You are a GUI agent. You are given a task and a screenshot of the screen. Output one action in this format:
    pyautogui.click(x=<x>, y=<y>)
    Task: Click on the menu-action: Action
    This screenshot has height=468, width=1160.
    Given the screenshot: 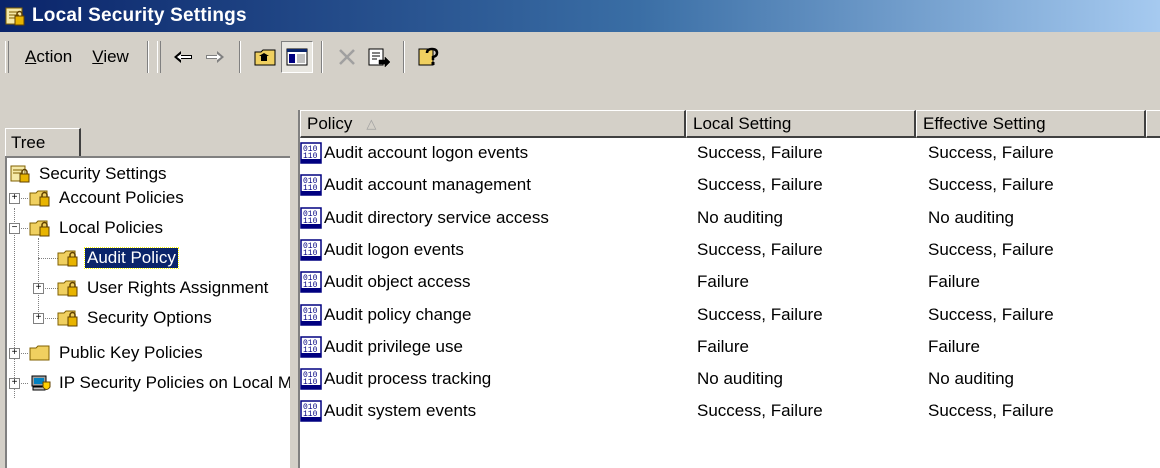 What is the action you would take?
    pyautogui.click(x=48, y=57)
    